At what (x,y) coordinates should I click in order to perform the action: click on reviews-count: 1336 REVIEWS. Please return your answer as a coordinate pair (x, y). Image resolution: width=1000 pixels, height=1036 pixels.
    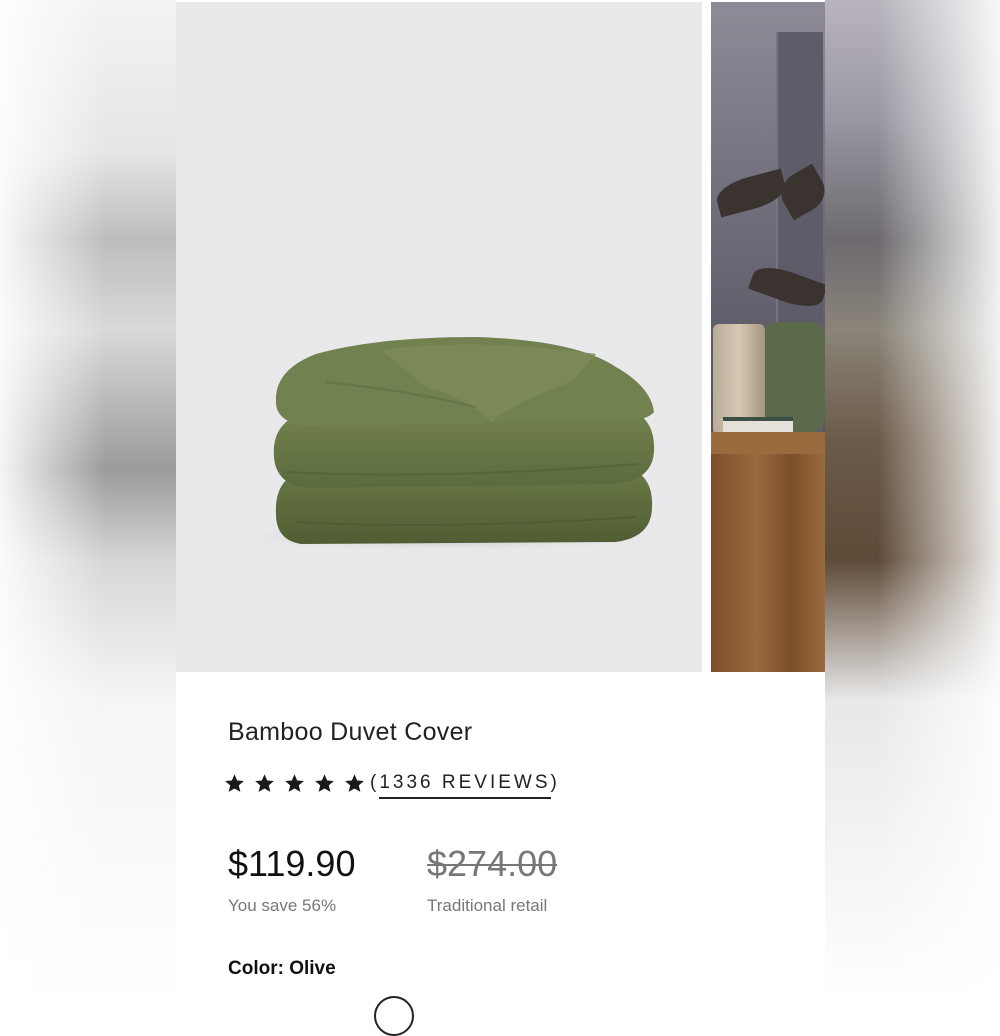
    Looking at the image, I should click on (465, 785).